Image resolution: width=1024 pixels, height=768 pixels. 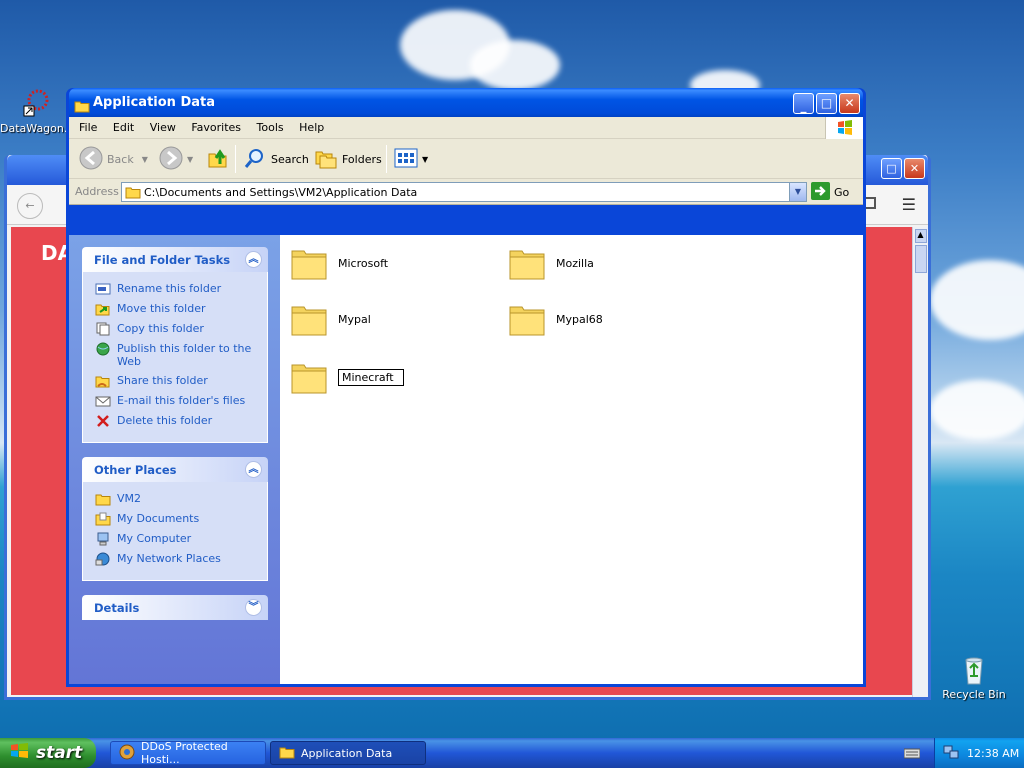 I want to click on window-titlebar: Application Data _ □ ✕, so click(x=466, y=102).